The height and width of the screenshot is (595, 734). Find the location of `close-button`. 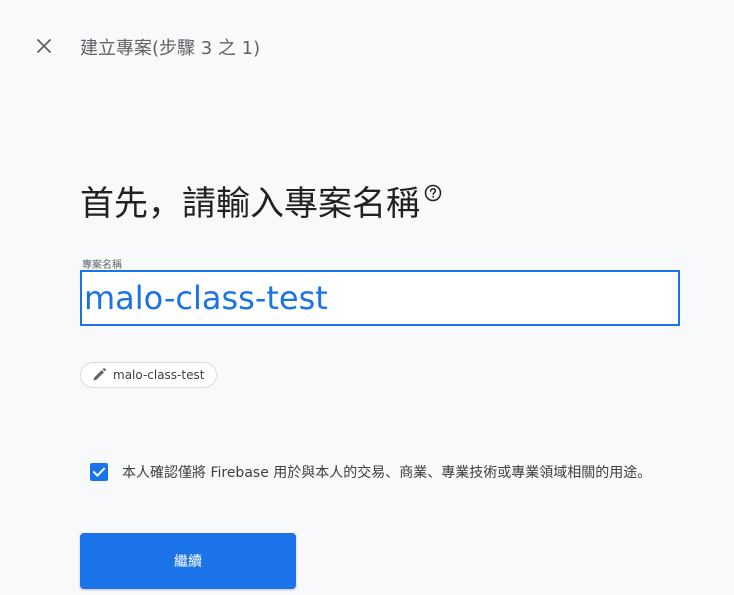

close-button is located at coordinates (44, 46).